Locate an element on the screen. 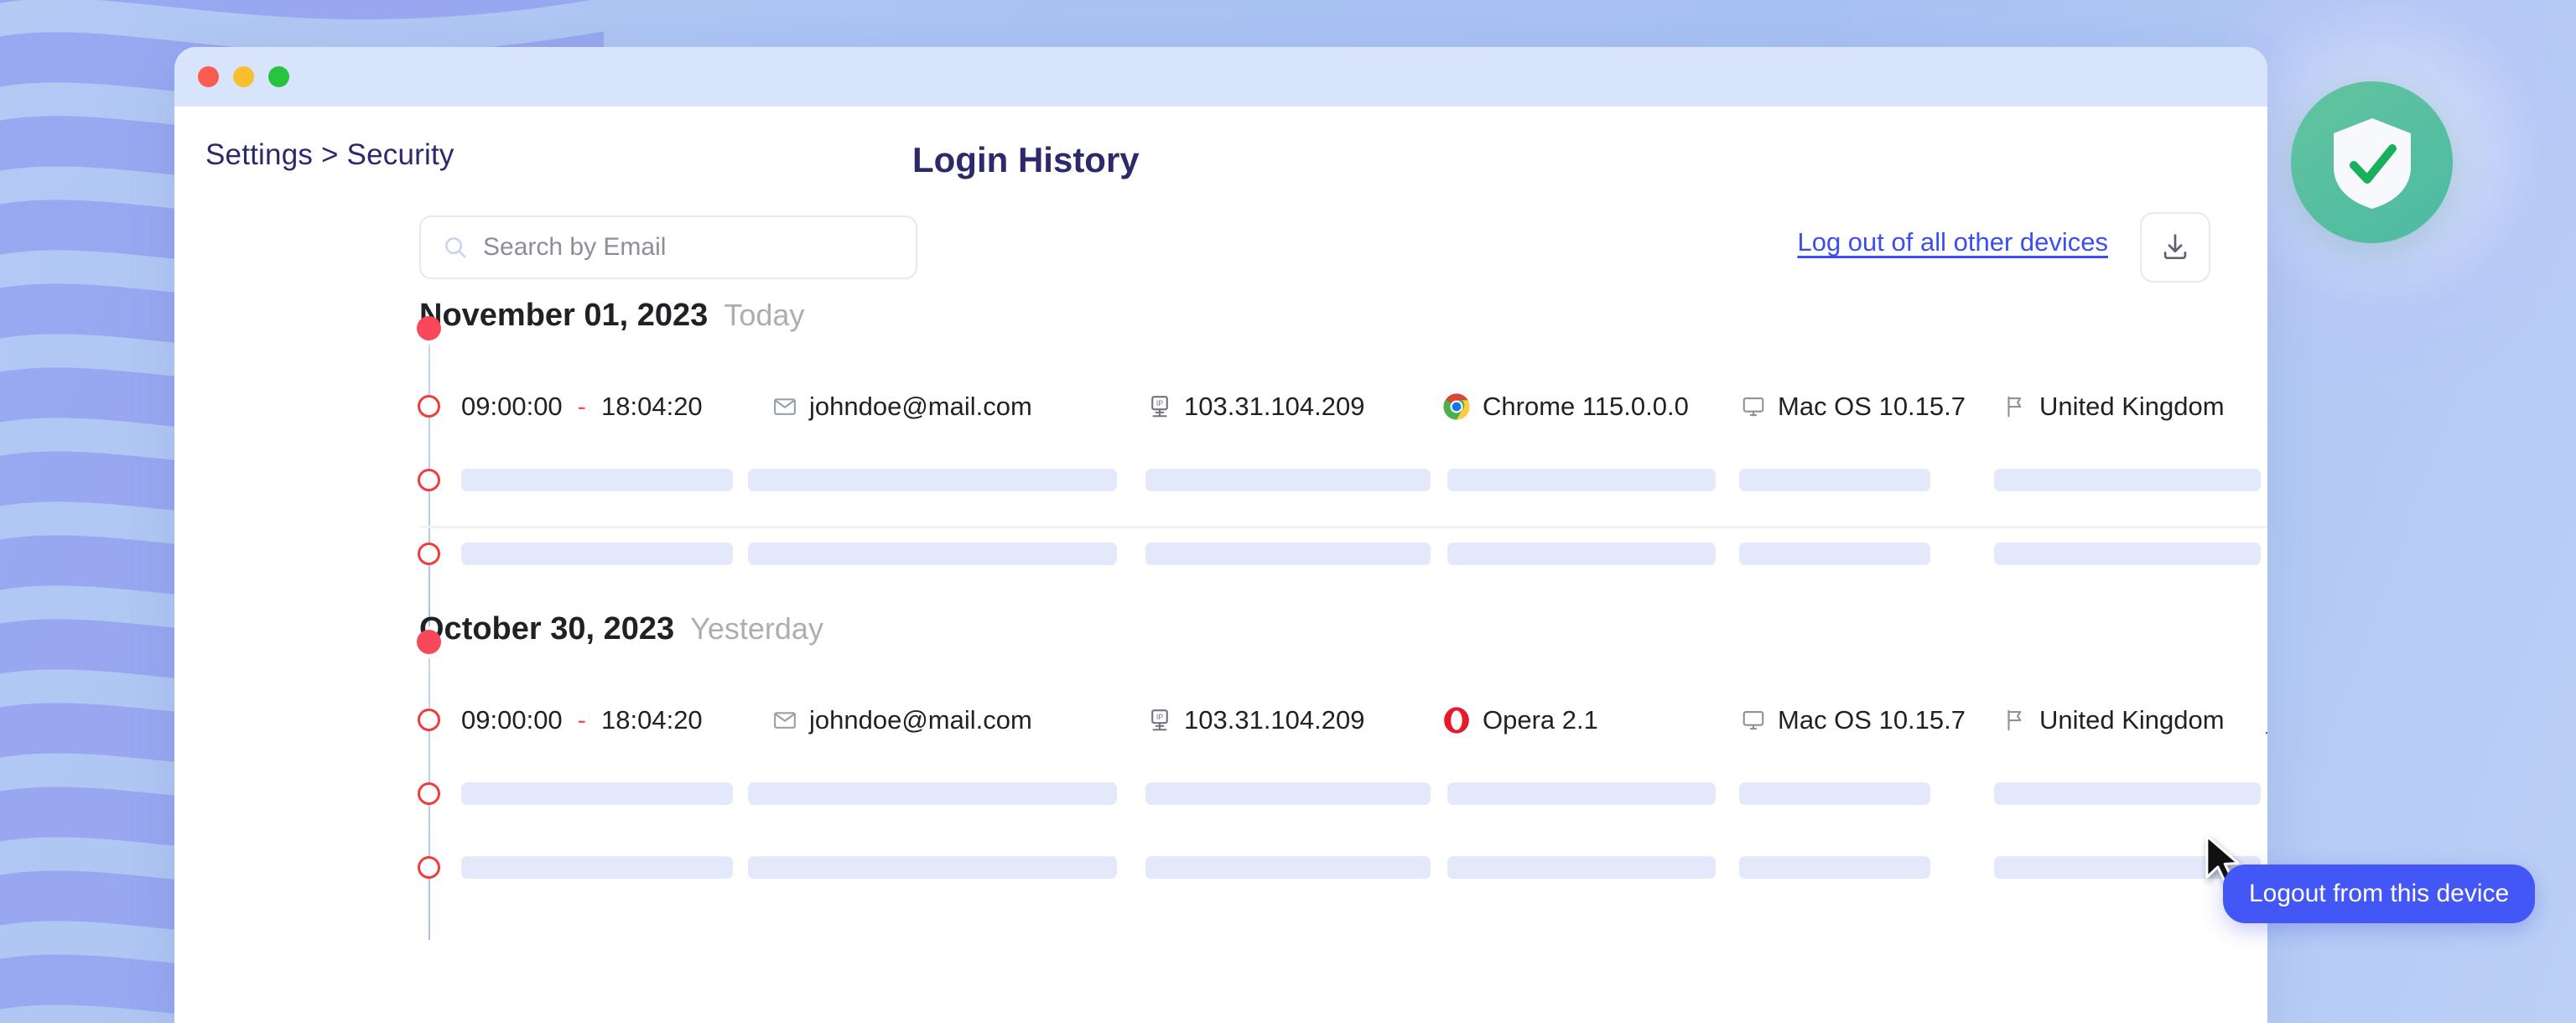  day-relative-label: Today is located at coordinates (764, 315).